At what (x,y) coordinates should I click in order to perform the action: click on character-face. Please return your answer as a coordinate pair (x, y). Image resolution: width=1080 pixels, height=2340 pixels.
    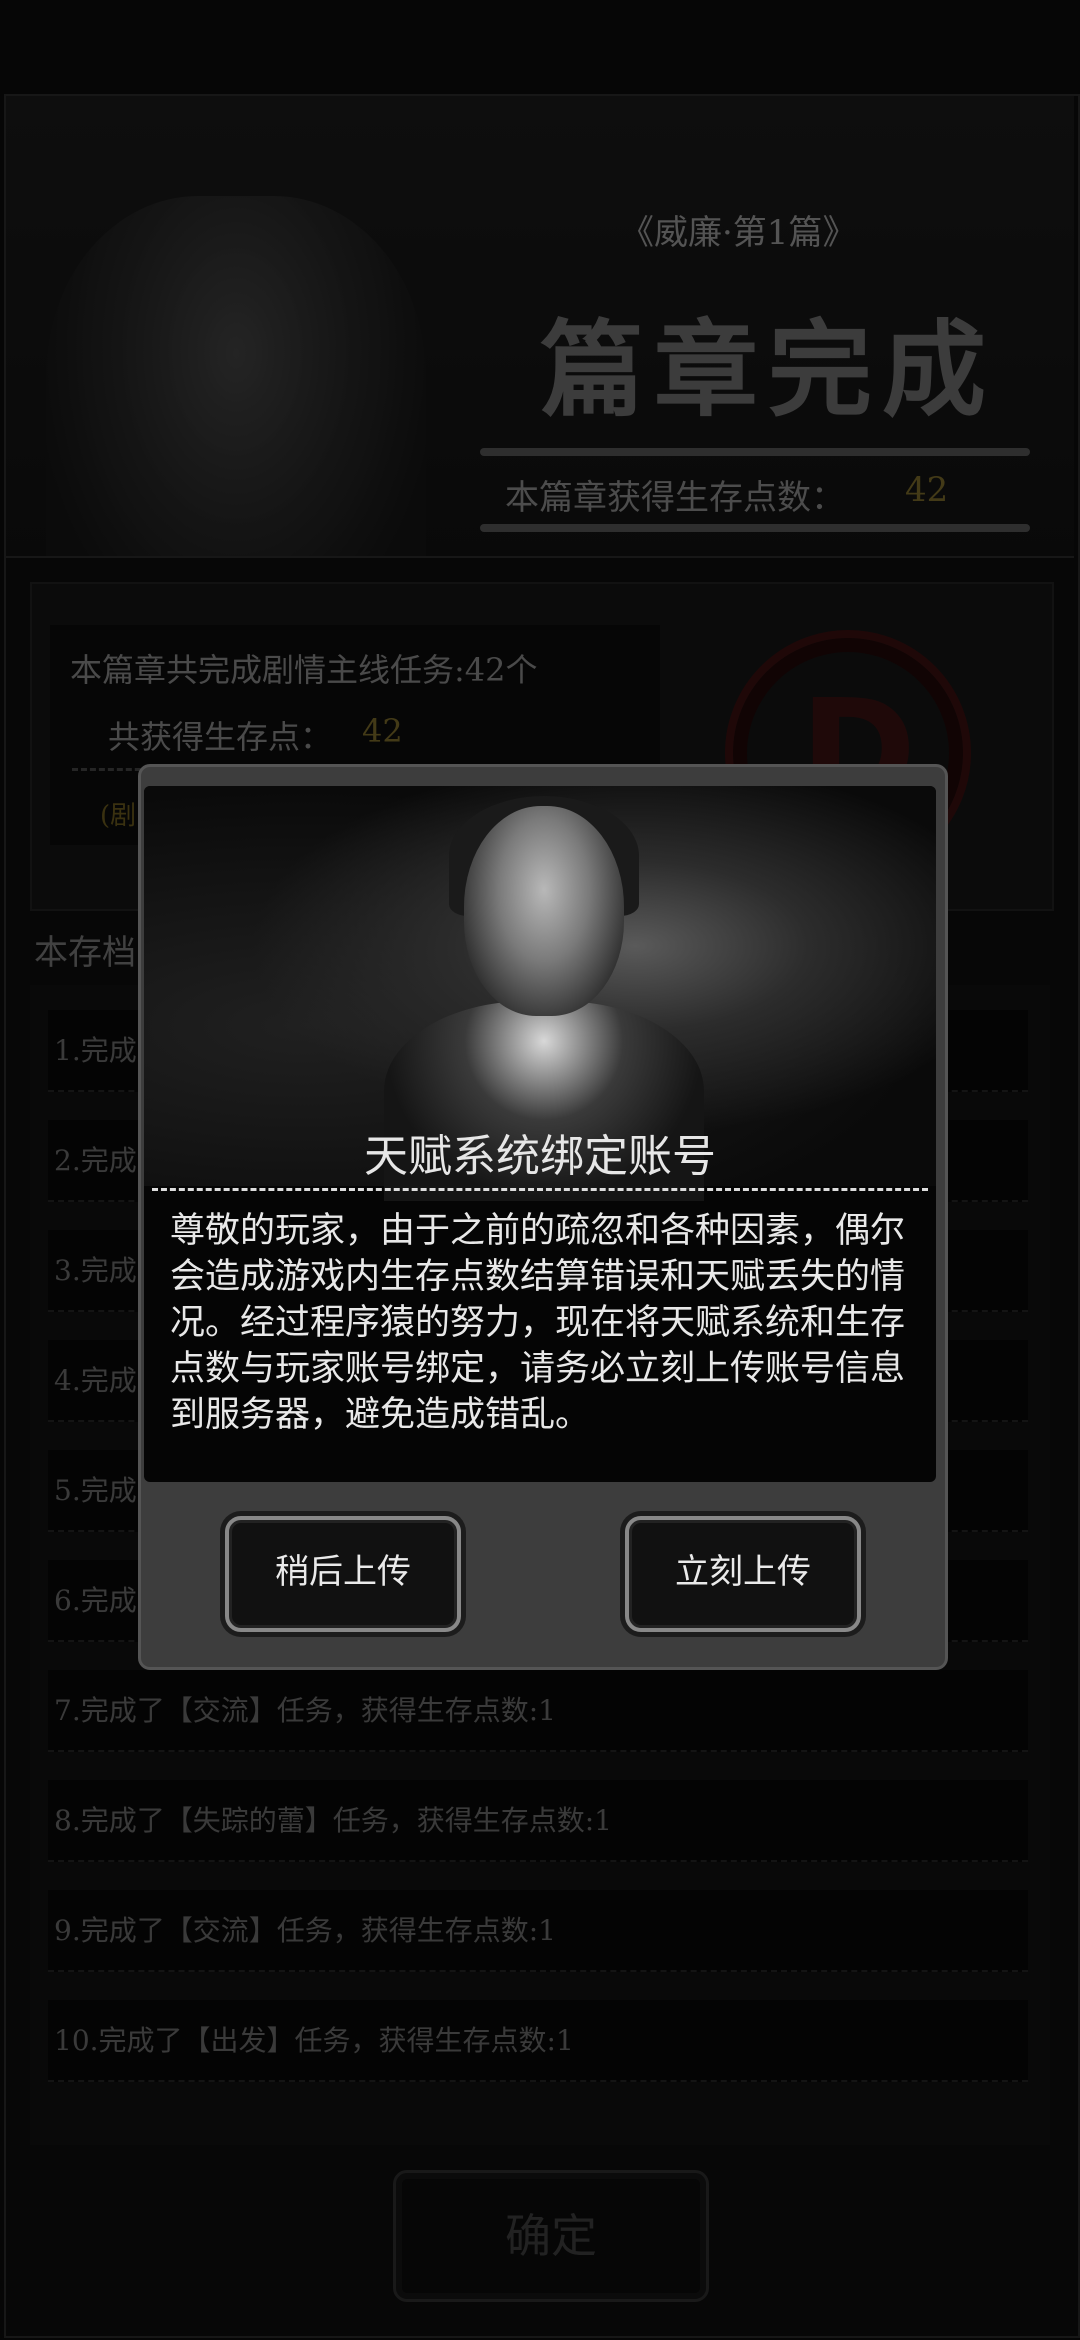
    Looking at the image, I should click on (544, 911).